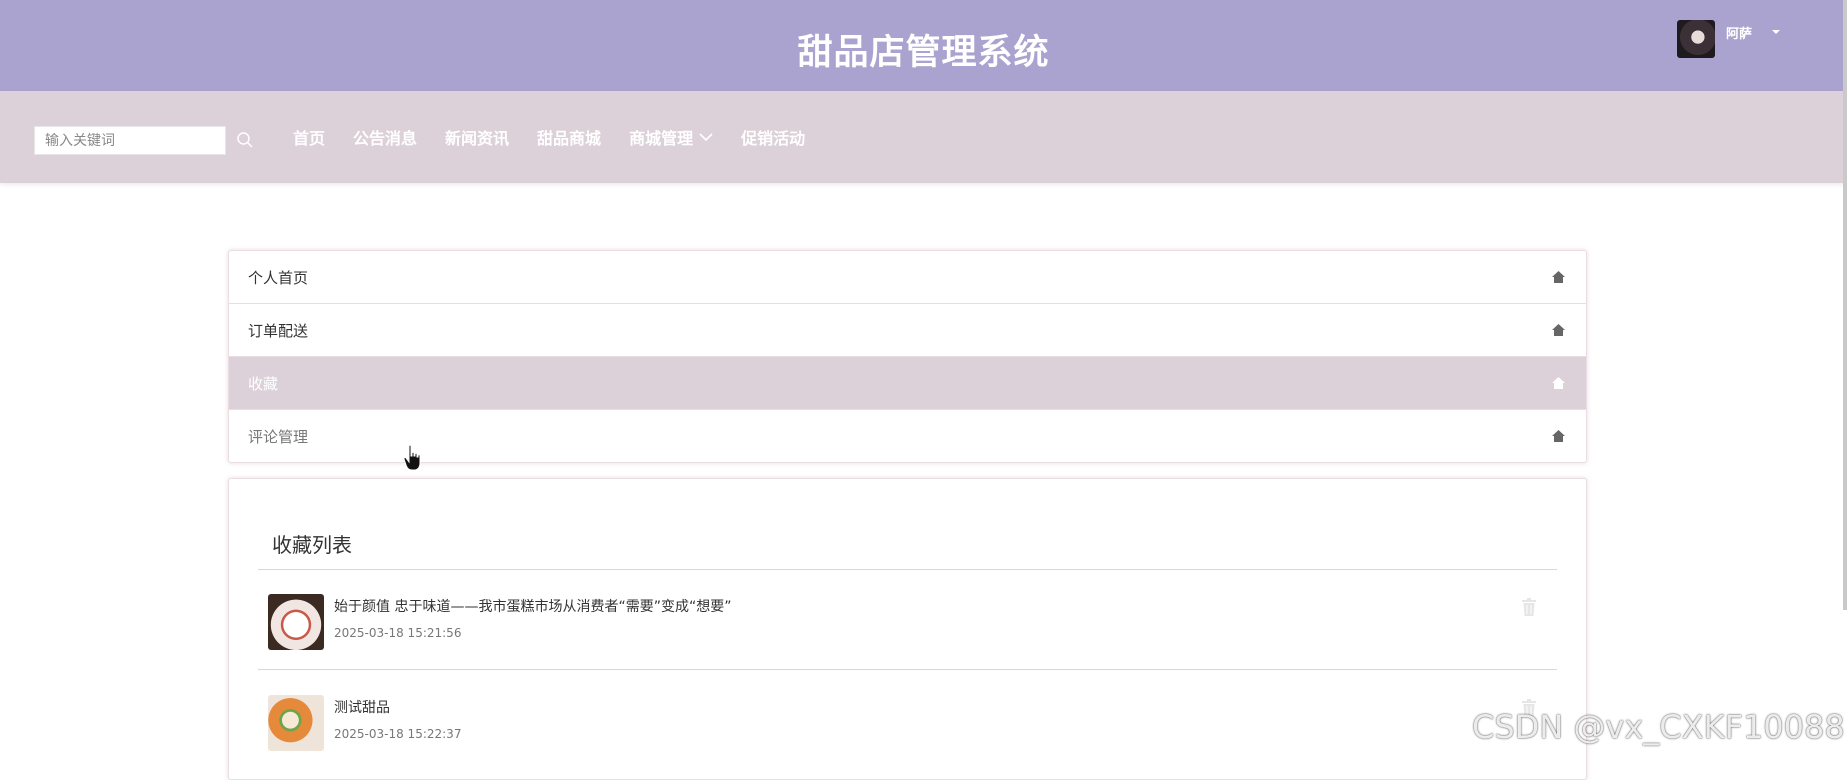 The height and width of the screenshot is (780, 1847). Describe the element at coordinates (412, 457) in the screenshot. I see `hand-pointer-icon` at that location.